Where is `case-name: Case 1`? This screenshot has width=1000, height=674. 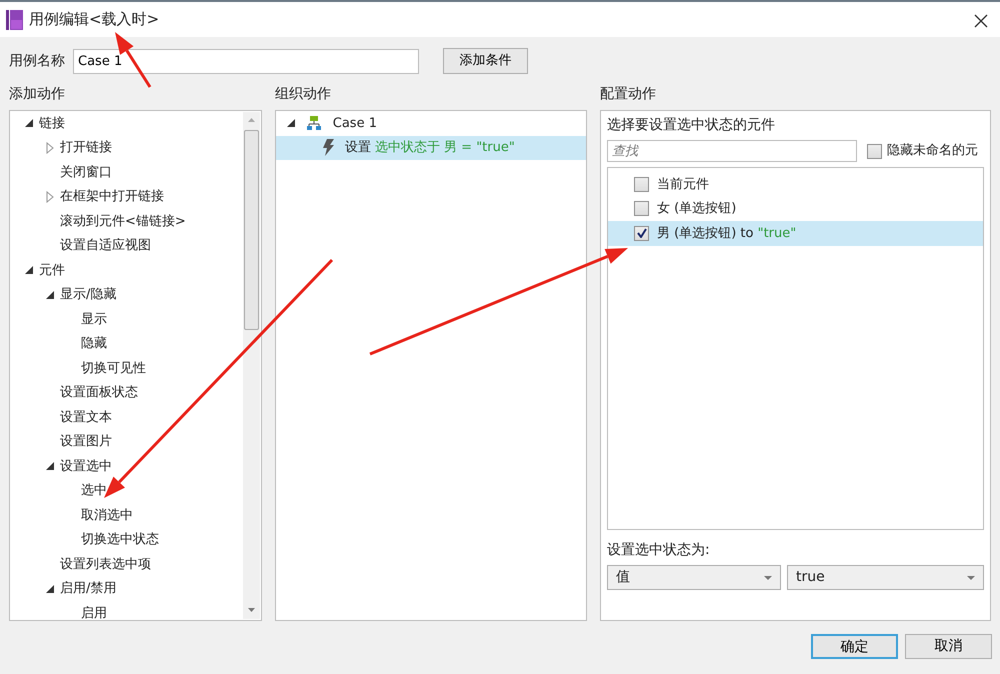
case-name: Case 1 is located at coordinates (354, 123).